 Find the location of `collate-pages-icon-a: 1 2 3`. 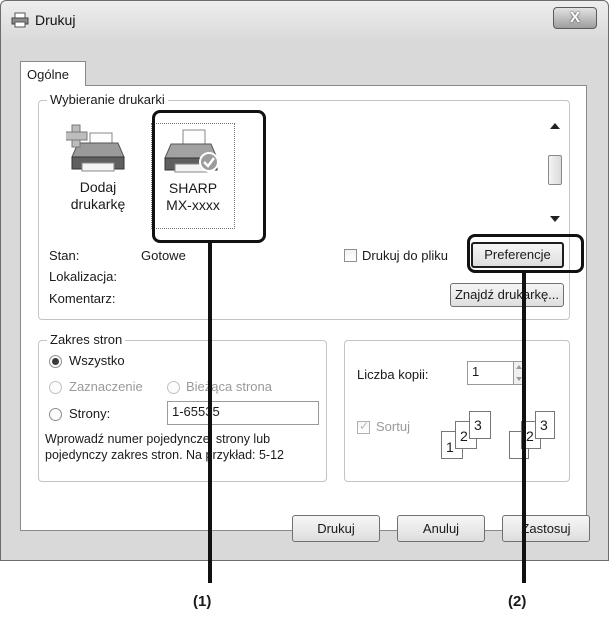

collate-pages-icon-a: 1 2 3 is located at coordinates (476, 436).